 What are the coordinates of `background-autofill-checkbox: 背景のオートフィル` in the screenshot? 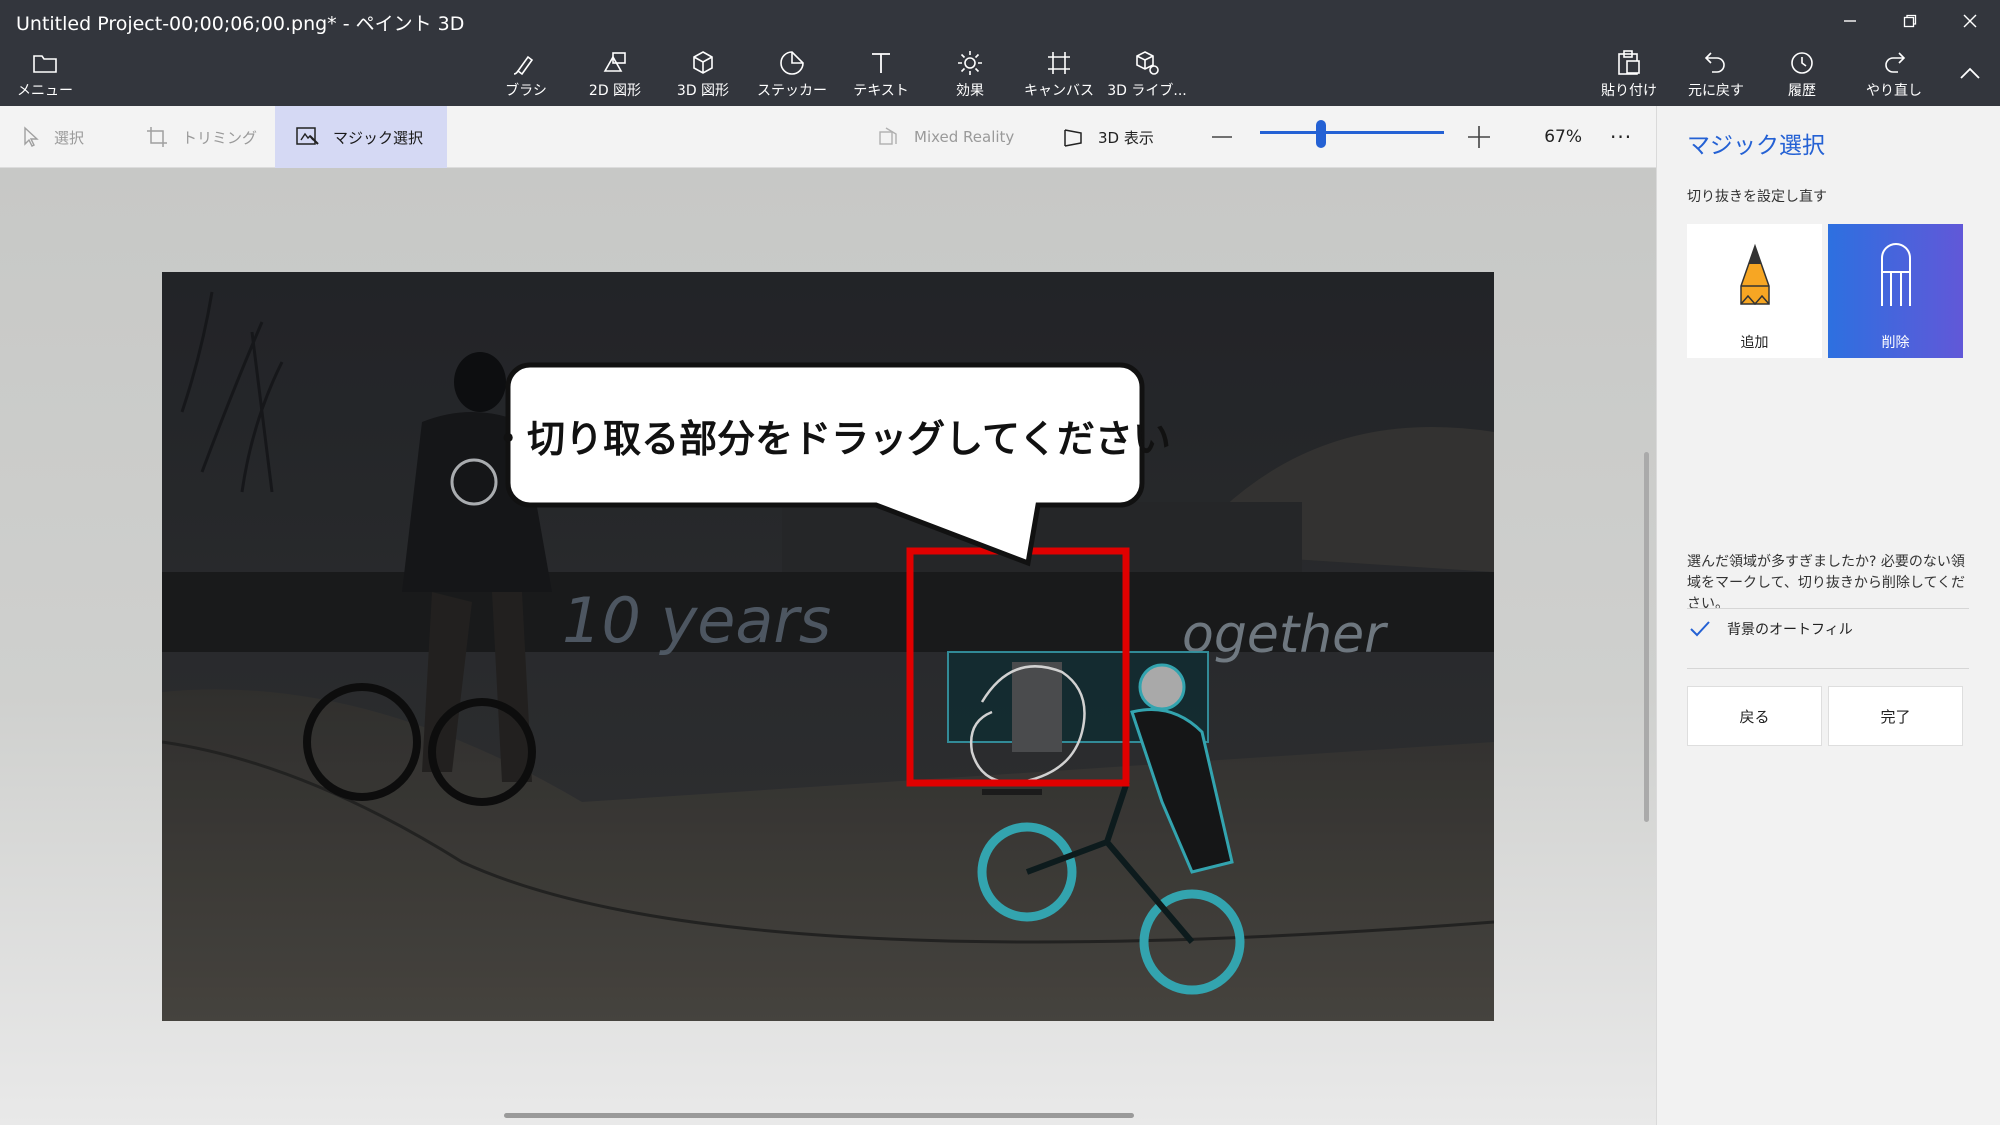 It's located at (1770, 629).